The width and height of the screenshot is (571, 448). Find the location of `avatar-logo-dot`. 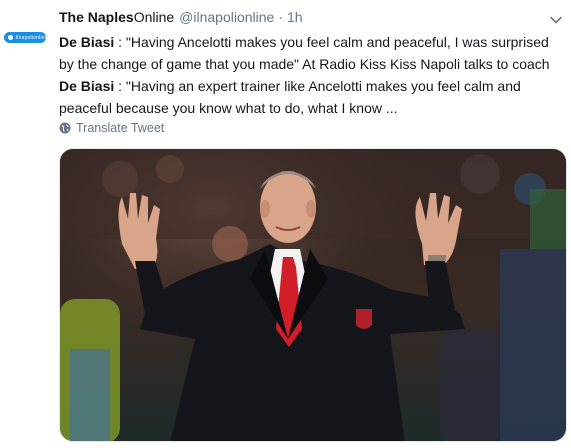

avatar-logo-dot is located at coordinates (10, 37).